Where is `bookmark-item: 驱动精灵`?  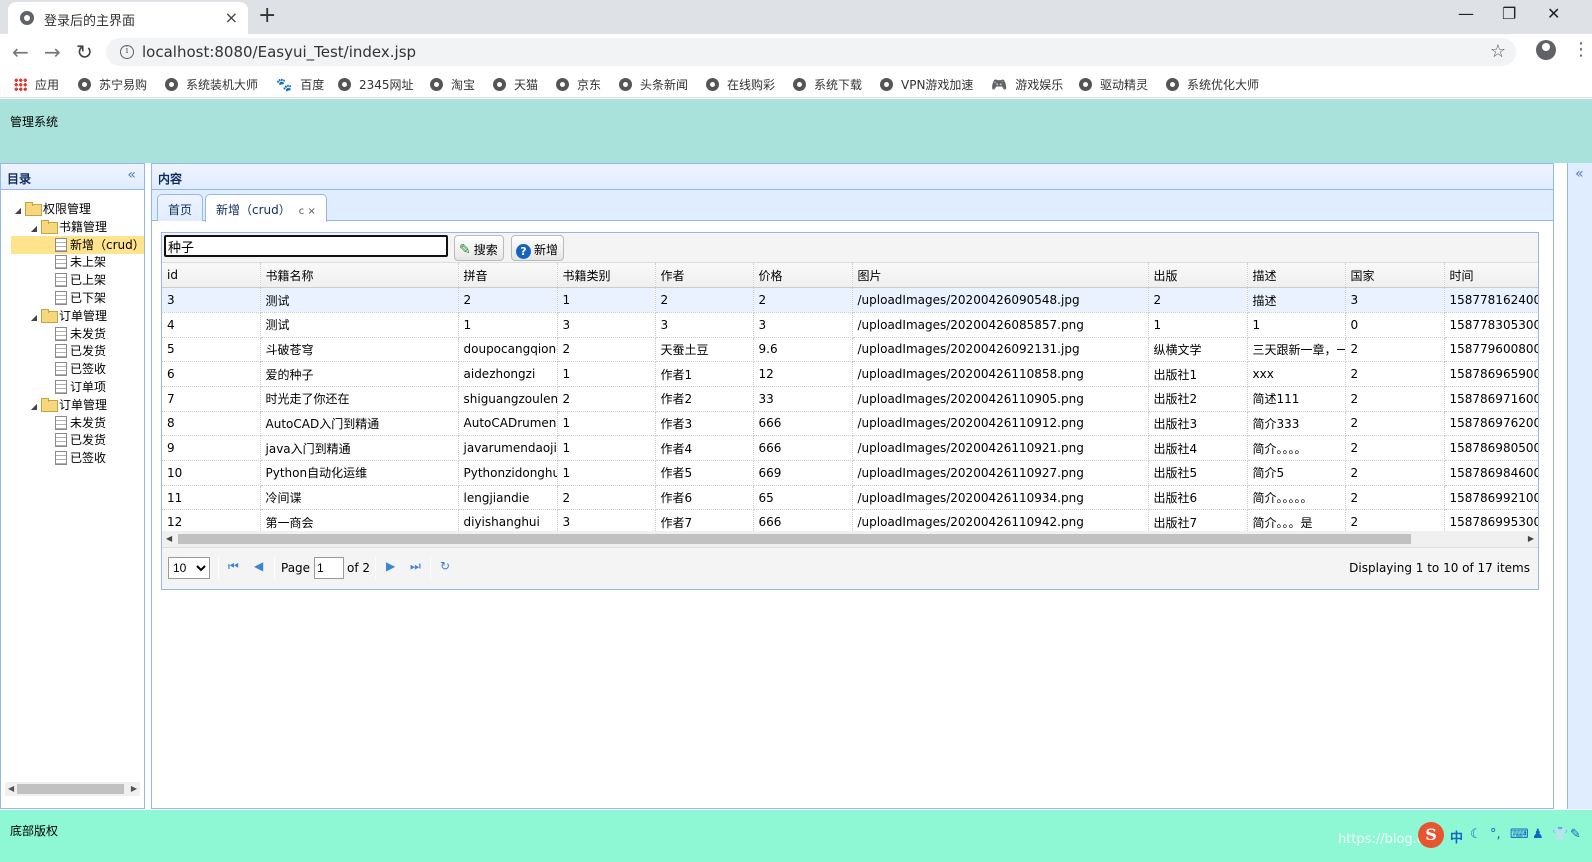 bookmark-item: 驱动精灵 is located at coordinates (1113, 84).